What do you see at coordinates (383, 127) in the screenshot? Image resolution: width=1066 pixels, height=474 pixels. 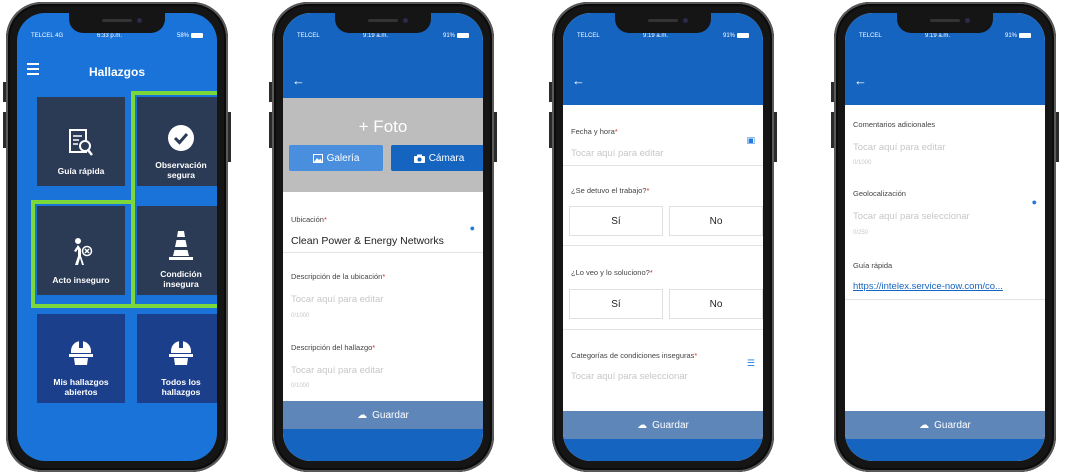 I see `add-photo-label: + Foto` at bounding box center [383, 127].